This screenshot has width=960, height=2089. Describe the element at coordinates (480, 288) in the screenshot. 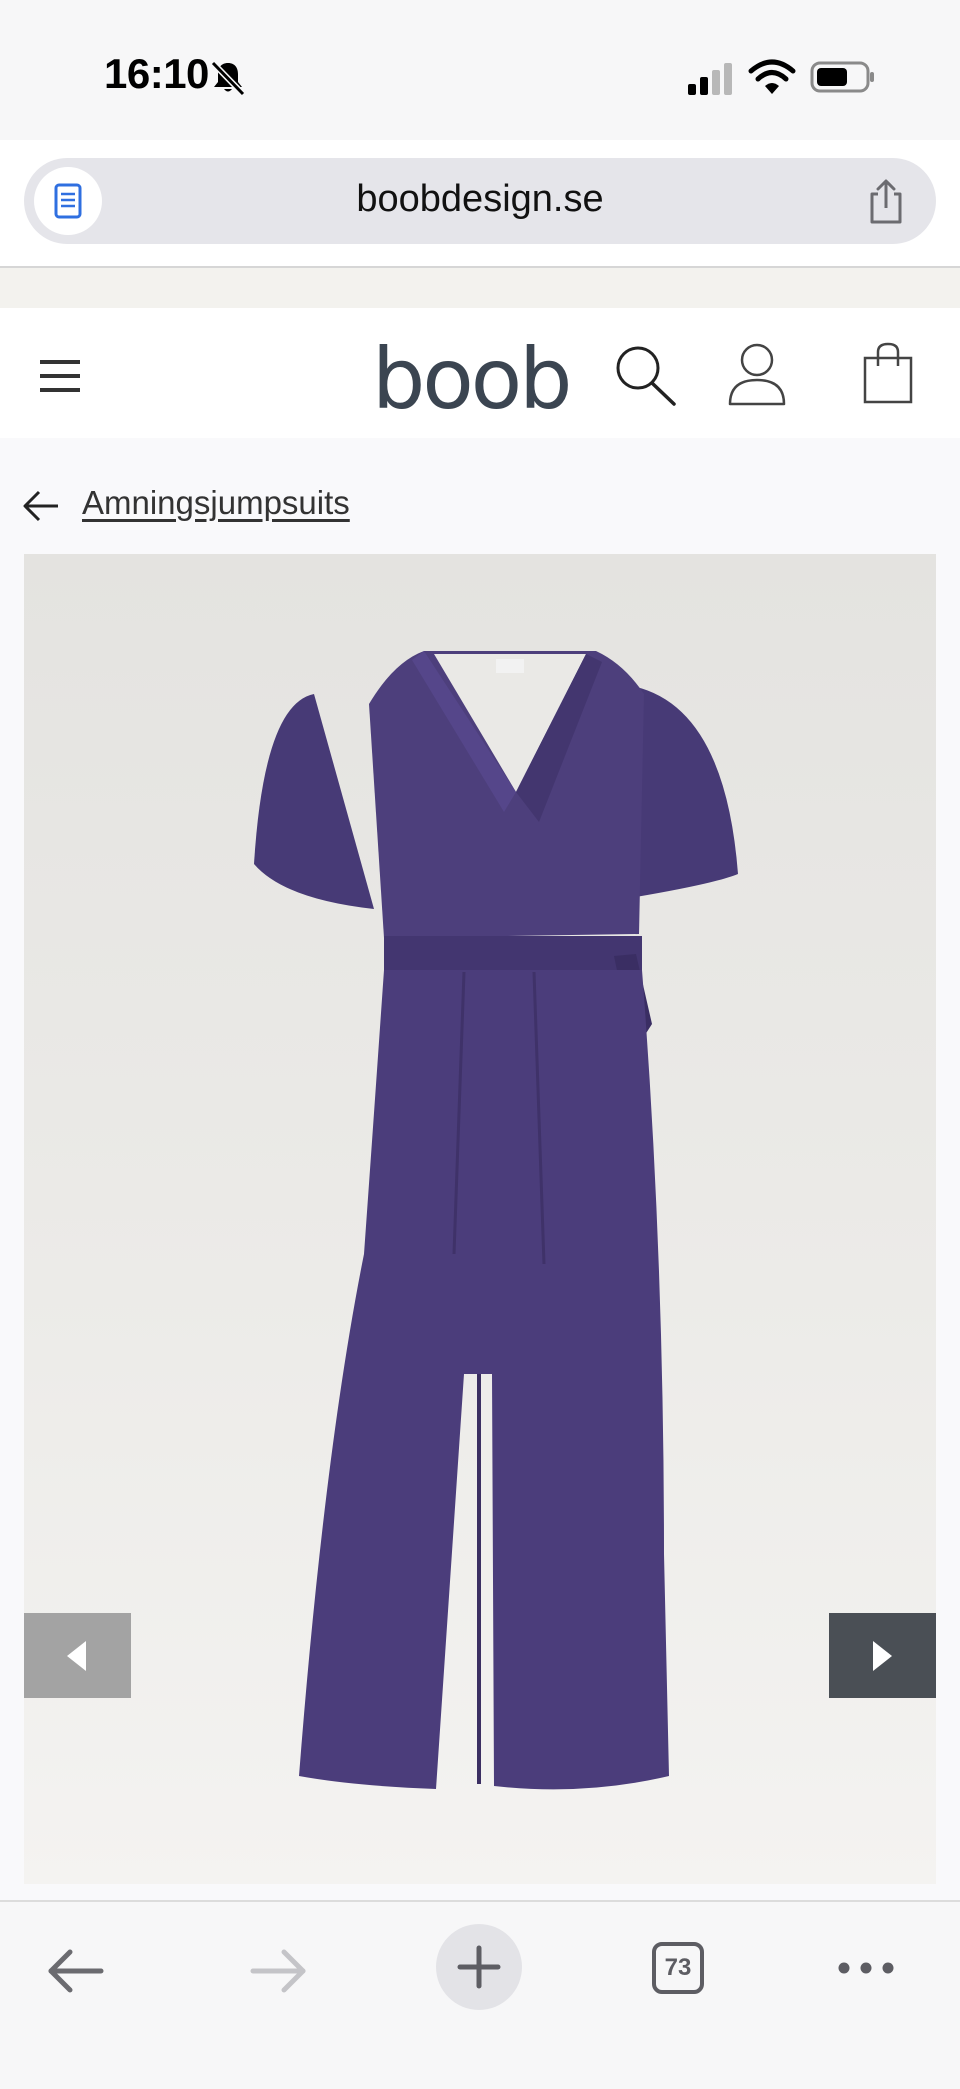

I see `promo-strip` at that location.